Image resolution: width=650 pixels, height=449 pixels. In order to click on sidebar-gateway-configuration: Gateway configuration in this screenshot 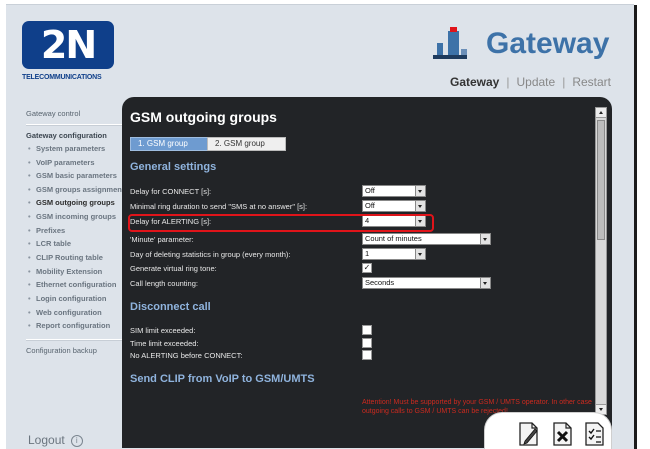, I will do `click(76, 135)`.